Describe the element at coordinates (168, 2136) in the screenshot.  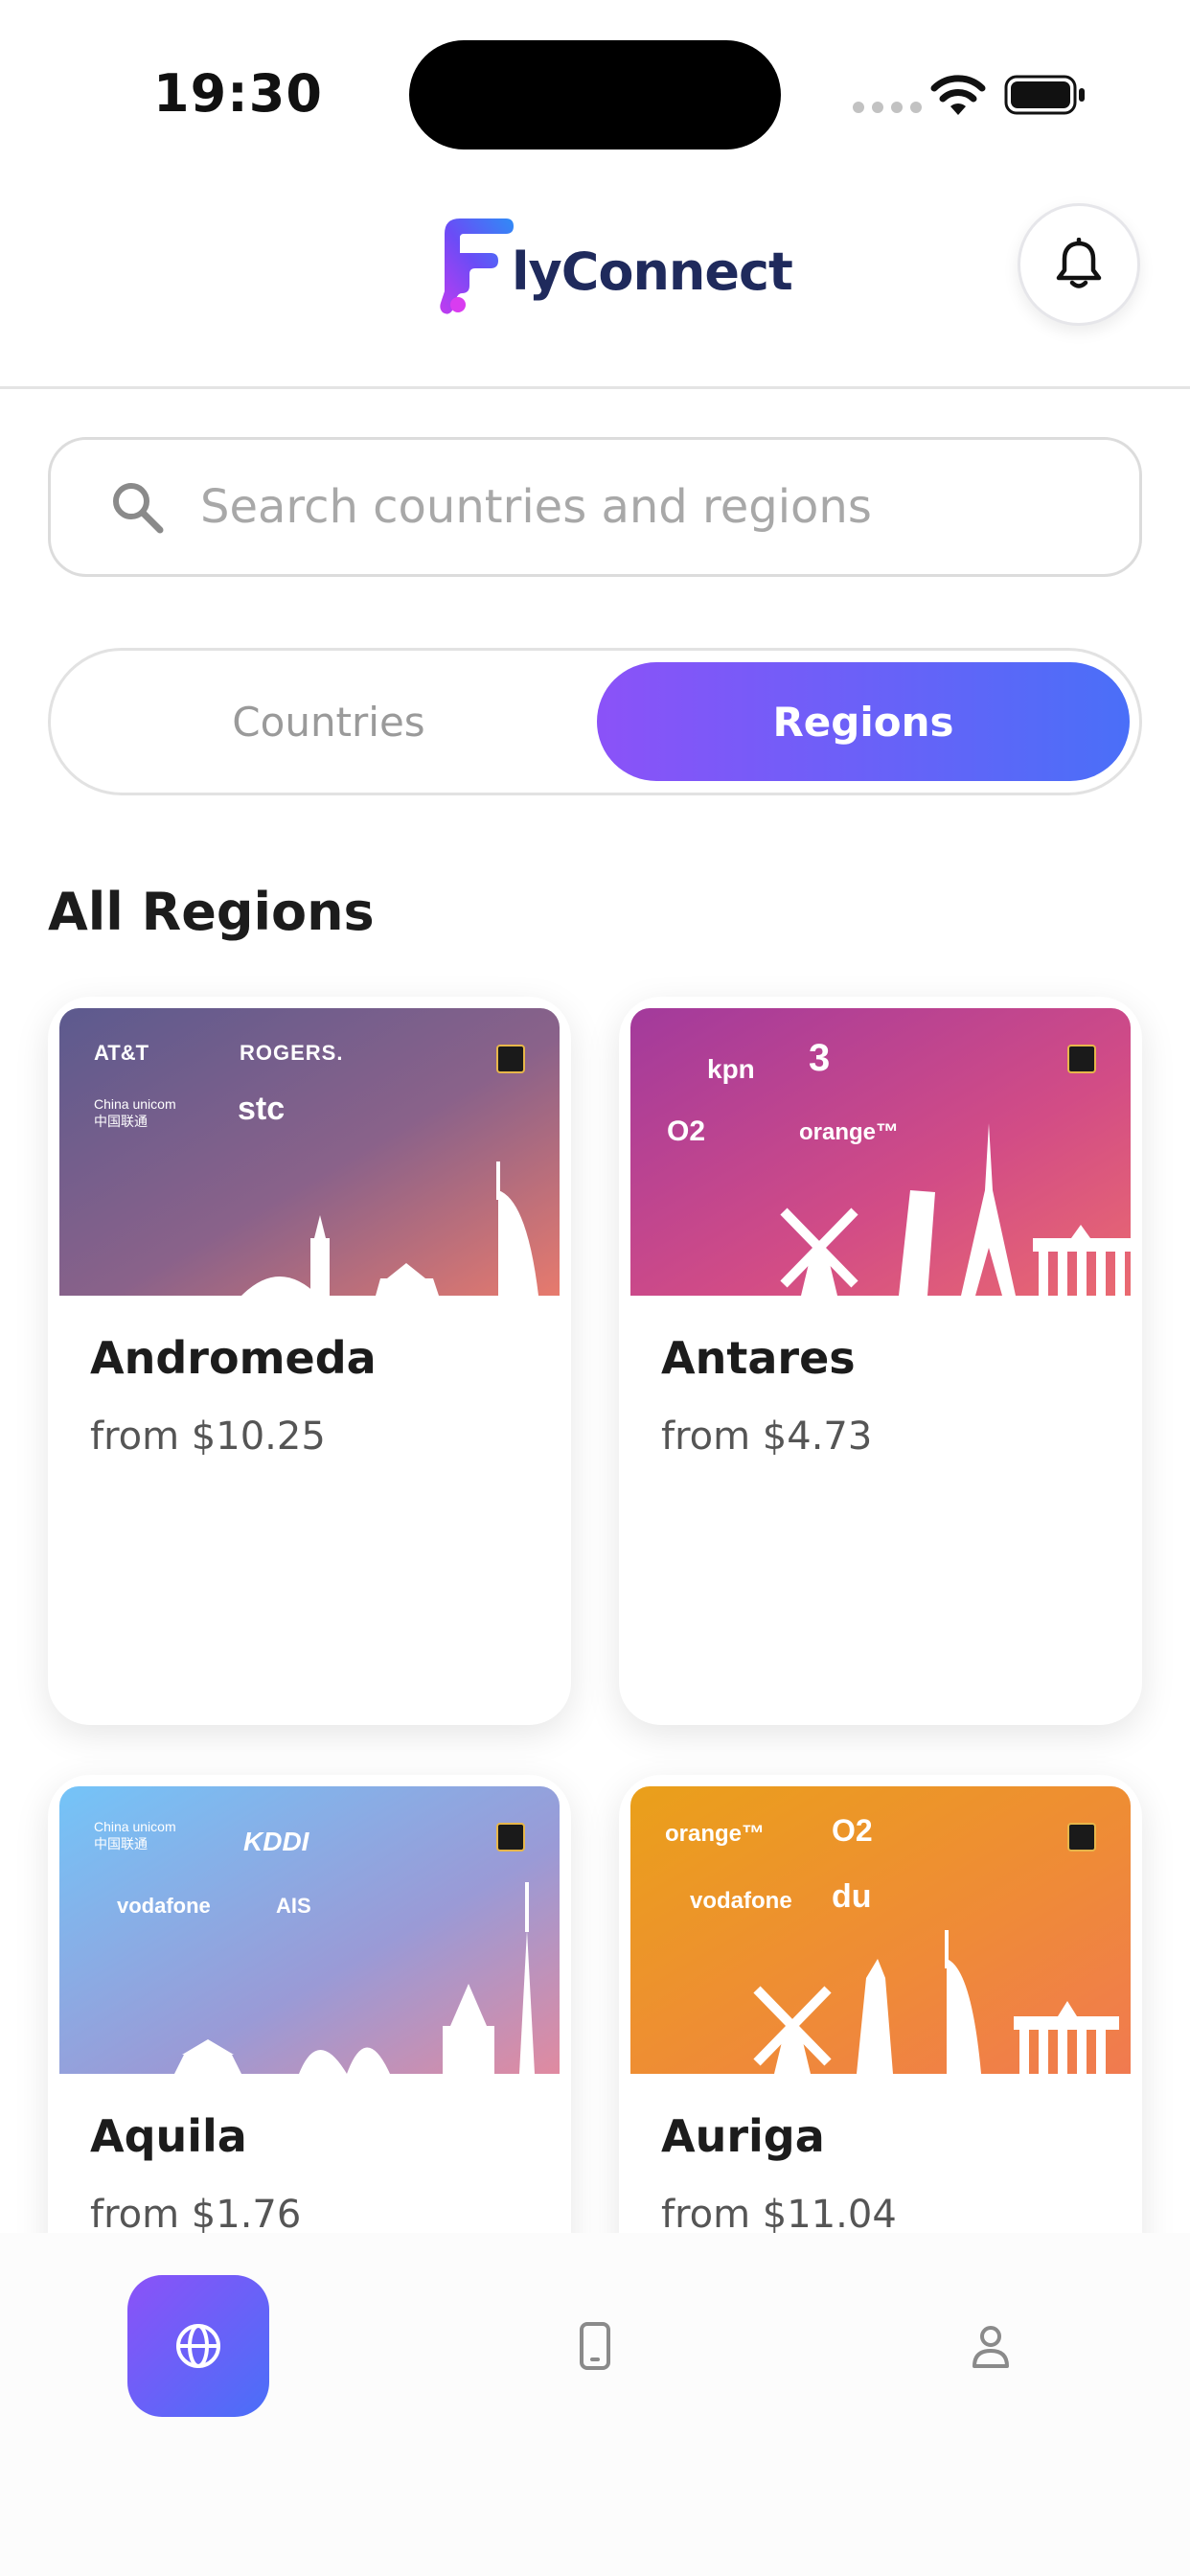
I see `region-name: Aquila` at that location.